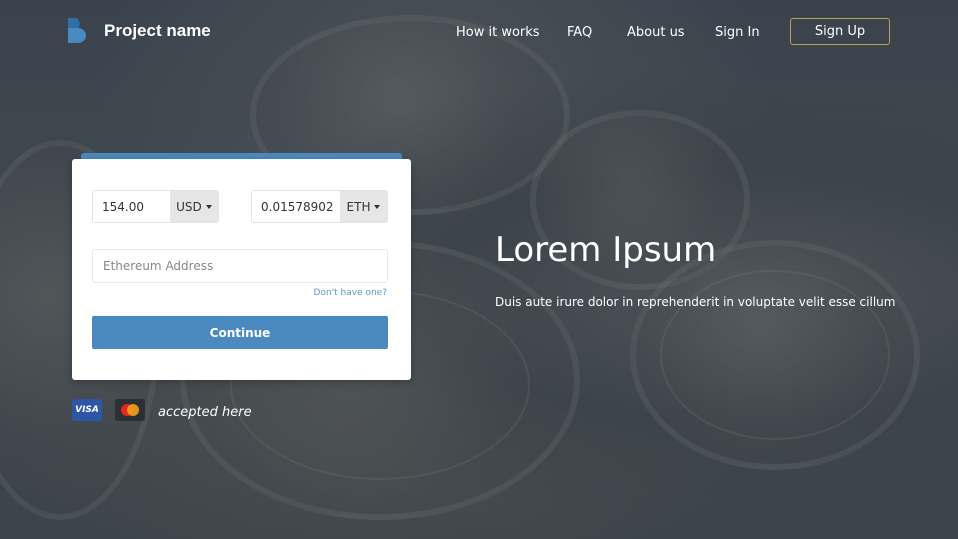  Describe the element at coordinates (157, 31) in the screenshot. I see `brand-name: Project name` at that location.